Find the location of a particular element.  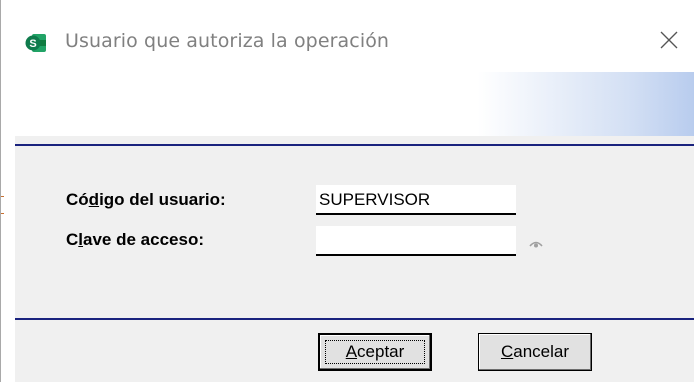

password-label: Clave de acceso: is located at coordinates (135, 239).